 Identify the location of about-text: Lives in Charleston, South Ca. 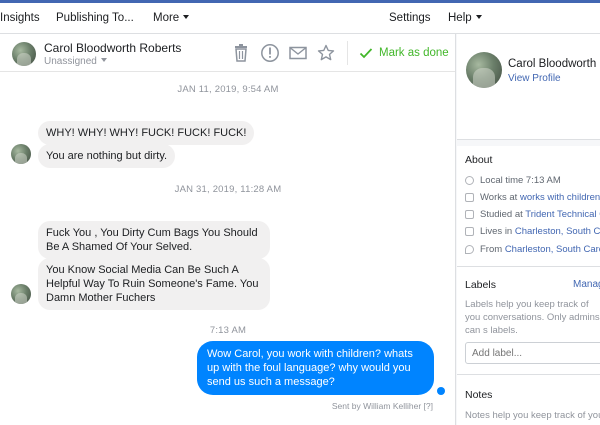
(540, 231).